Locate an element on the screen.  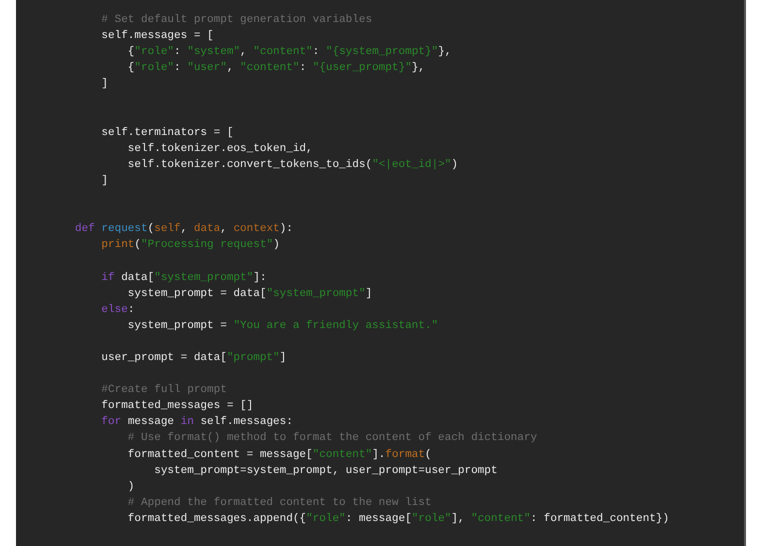
code-line: user_prompt = data["prompt"] is located at coordinates (193, 358).